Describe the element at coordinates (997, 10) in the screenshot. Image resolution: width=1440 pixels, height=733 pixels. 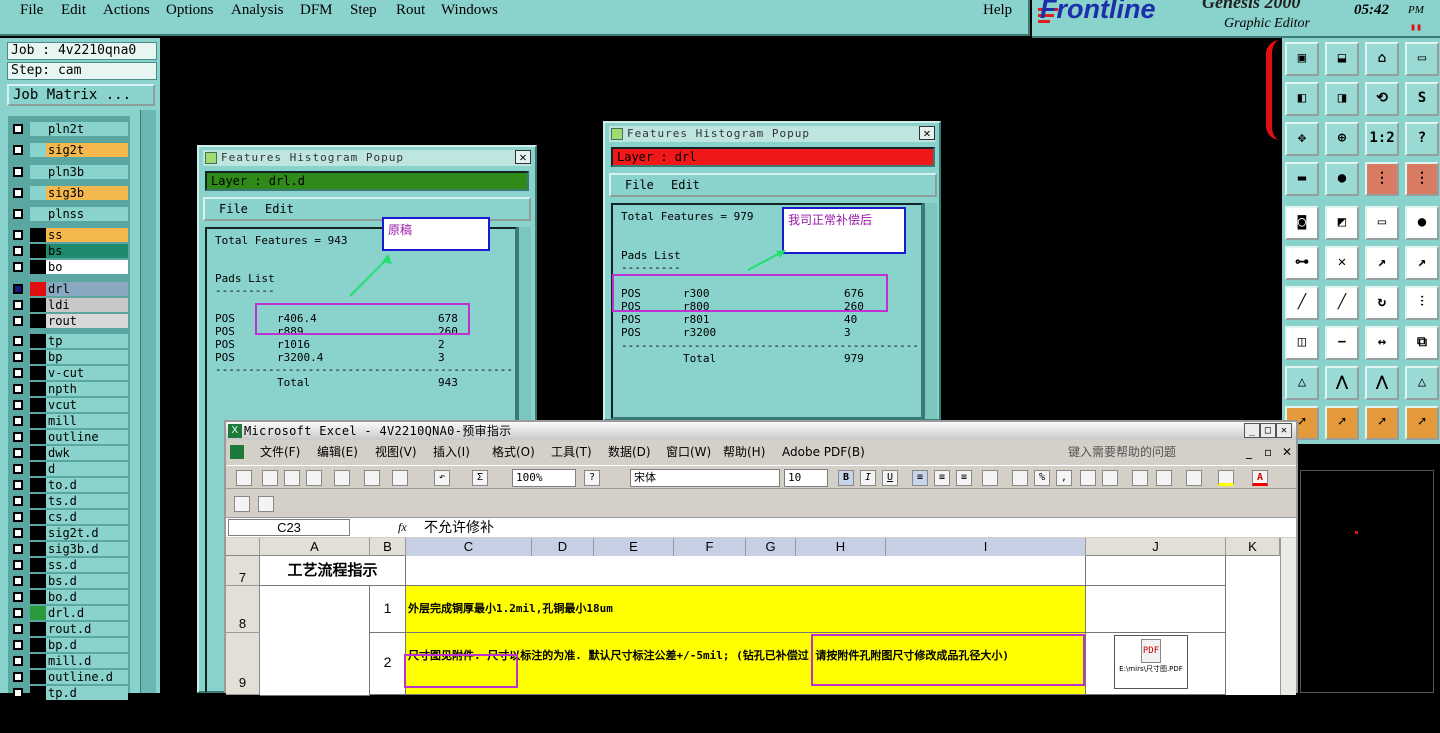
I see `menu-help: Help` at that location.